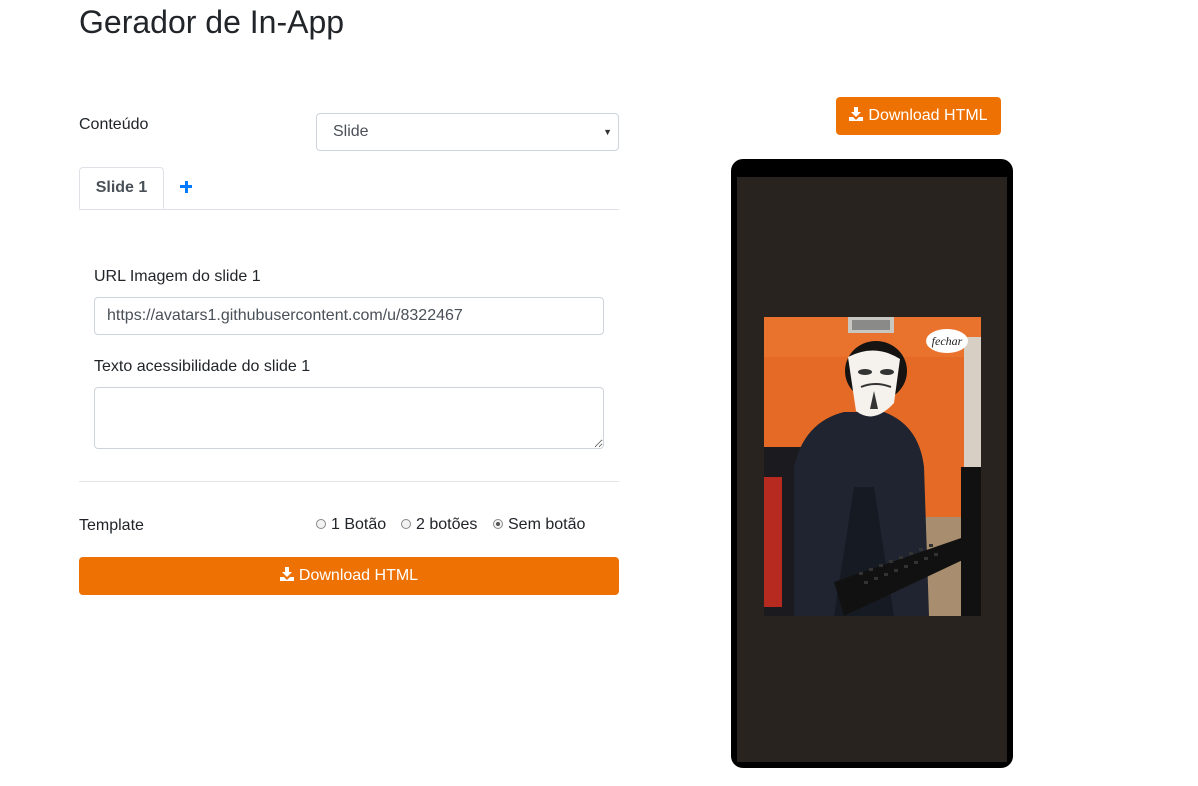 This screenshot has height=786, width=1198. What do you see at coordinates (607, 132) in the screenshot?
I see `chevron-down-icon: ▼` at bounding box center [607, 132].